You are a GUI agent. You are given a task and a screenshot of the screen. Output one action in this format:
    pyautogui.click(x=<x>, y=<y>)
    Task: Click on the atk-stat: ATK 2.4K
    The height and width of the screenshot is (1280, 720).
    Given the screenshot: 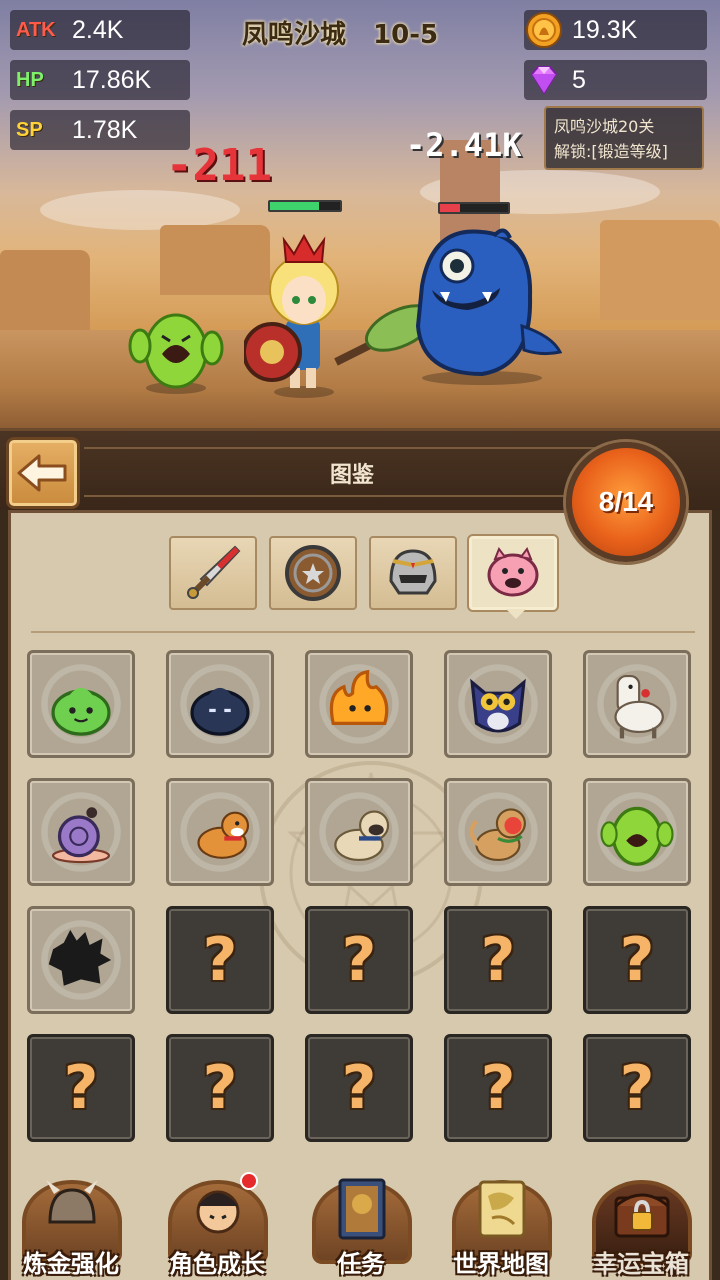 What is the action you would take?
    pyautogui.click(x=100, y=30)
    